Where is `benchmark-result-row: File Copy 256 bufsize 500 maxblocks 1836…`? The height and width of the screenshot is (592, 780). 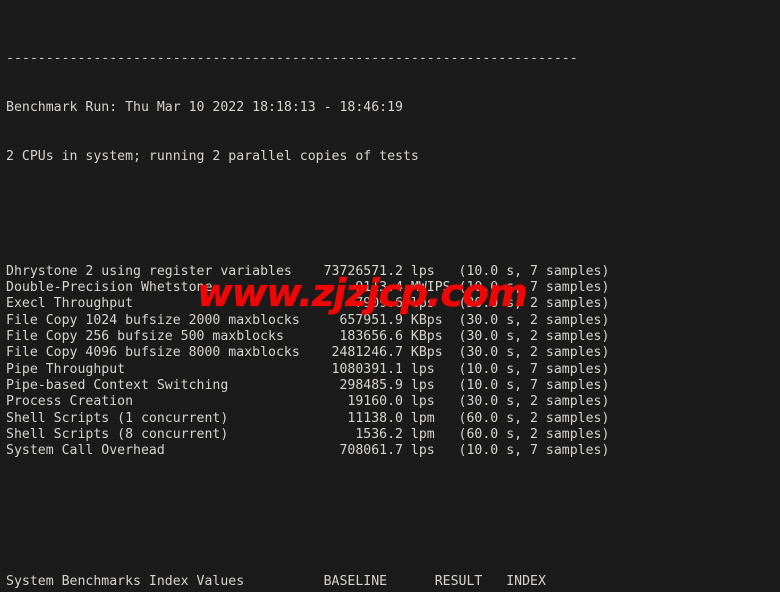 benchmark-result-row: File Copy 256 bufsize 500 maxblocks 1836… is located at coordinates (308, 336).